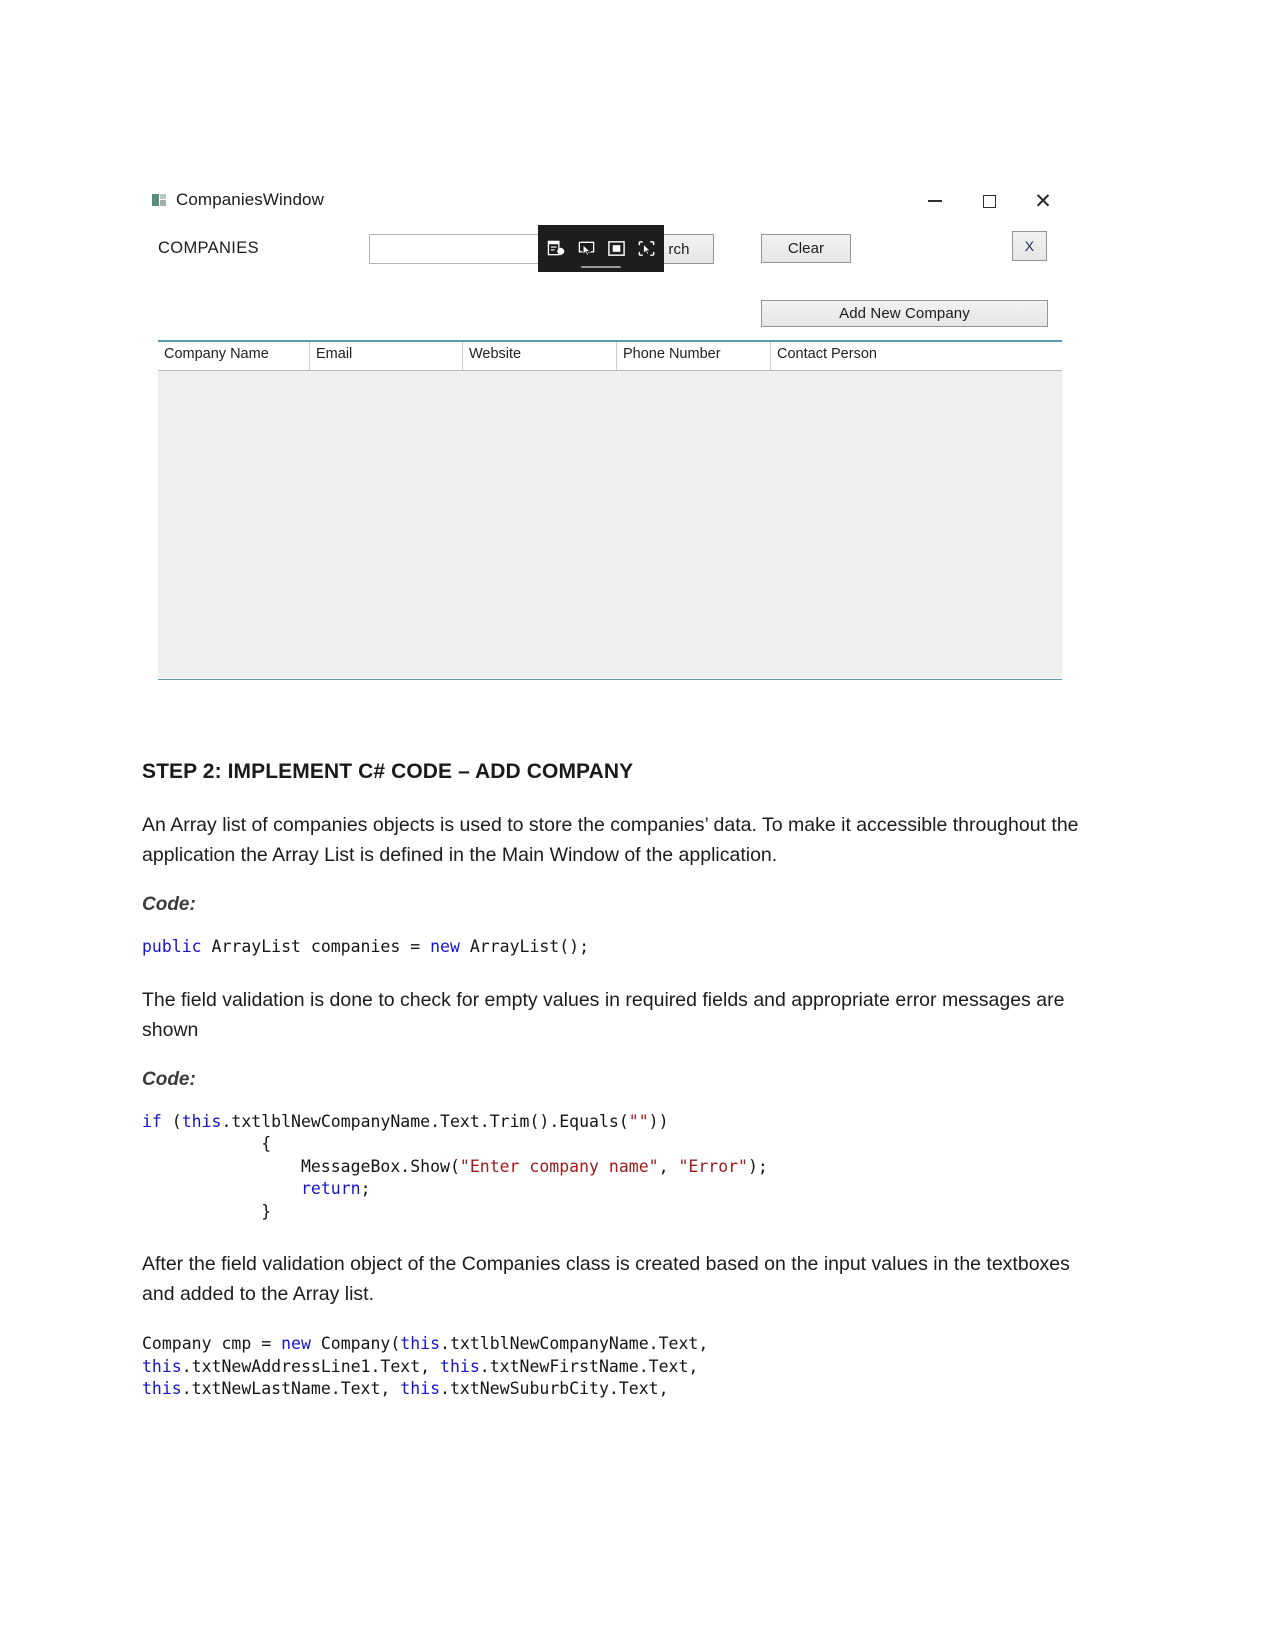 This screenshot has width=1275, height=1651. What do you see at coordinates (601, 266) in the screenshot?
I see `toolbar-drag-handle` at bounding box center [601, 266].